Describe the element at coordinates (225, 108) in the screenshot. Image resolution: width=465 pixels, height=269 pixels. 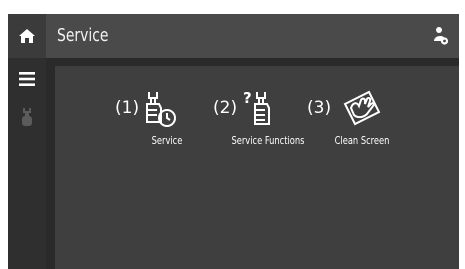
I see `tile-number: (2)` at that location.